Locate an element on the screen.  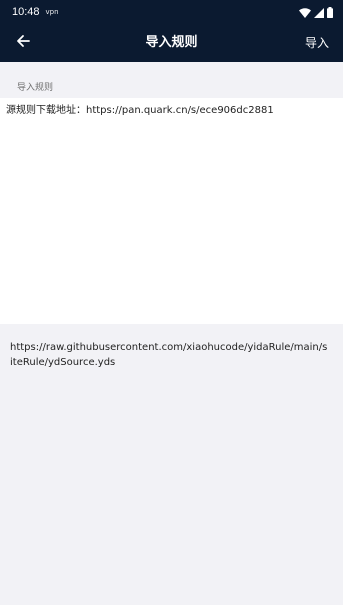
wifi-icon is located at coordinates (305, 12).